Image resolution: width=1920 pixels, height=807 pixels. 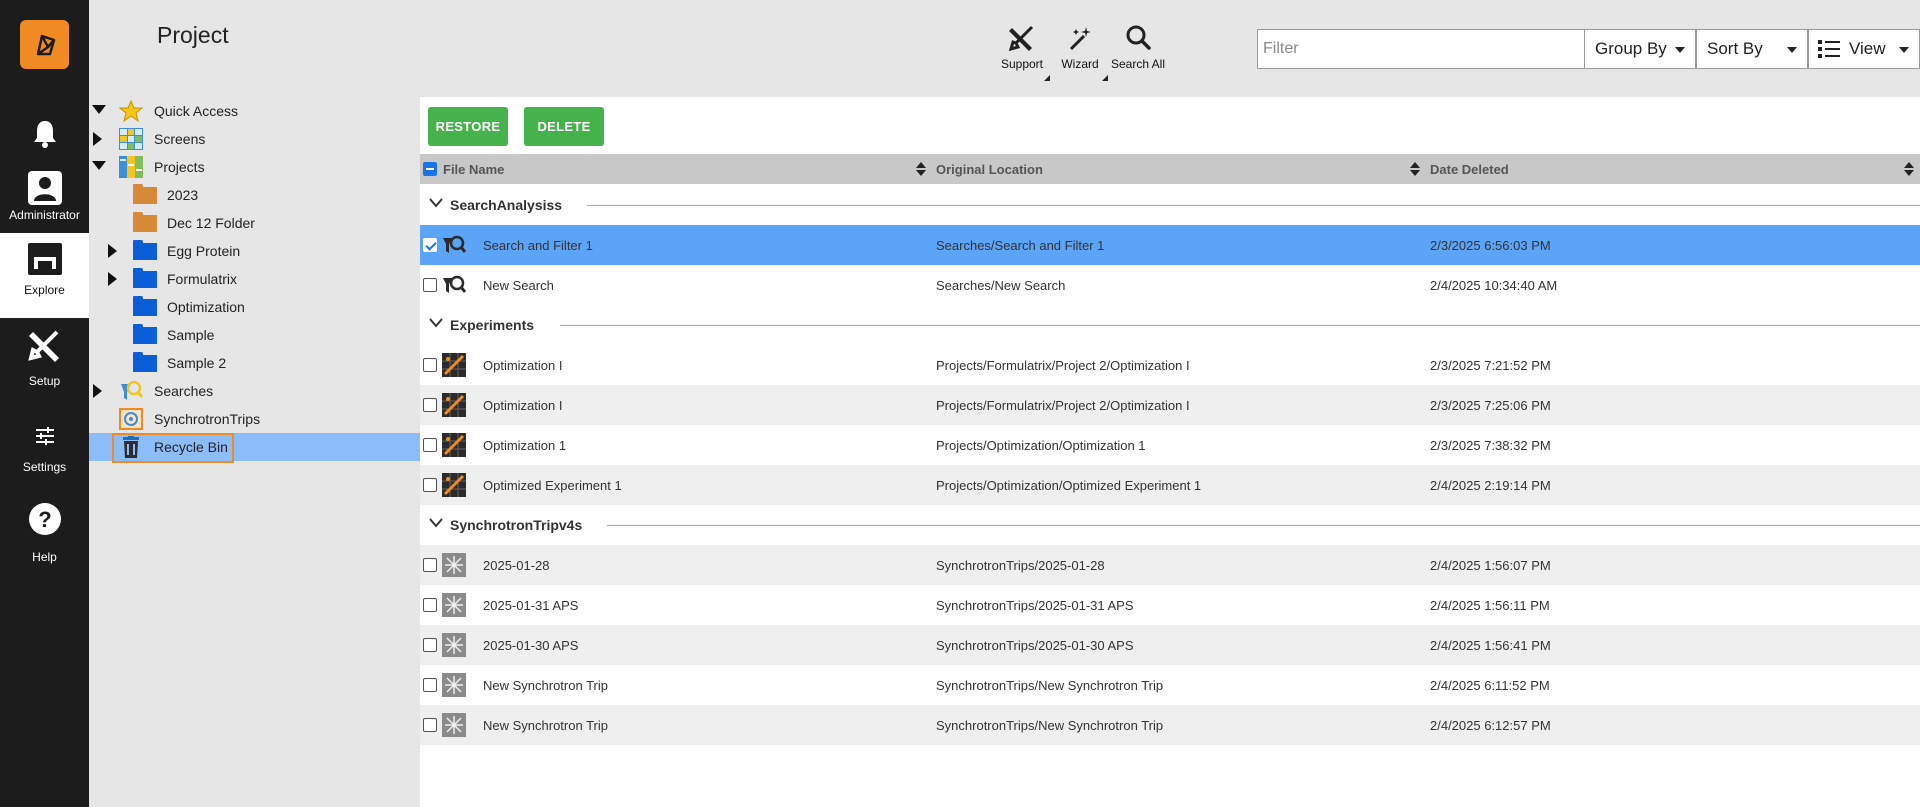 I want to click on tree-item-sample: Sample, so click(x=254, y=335).